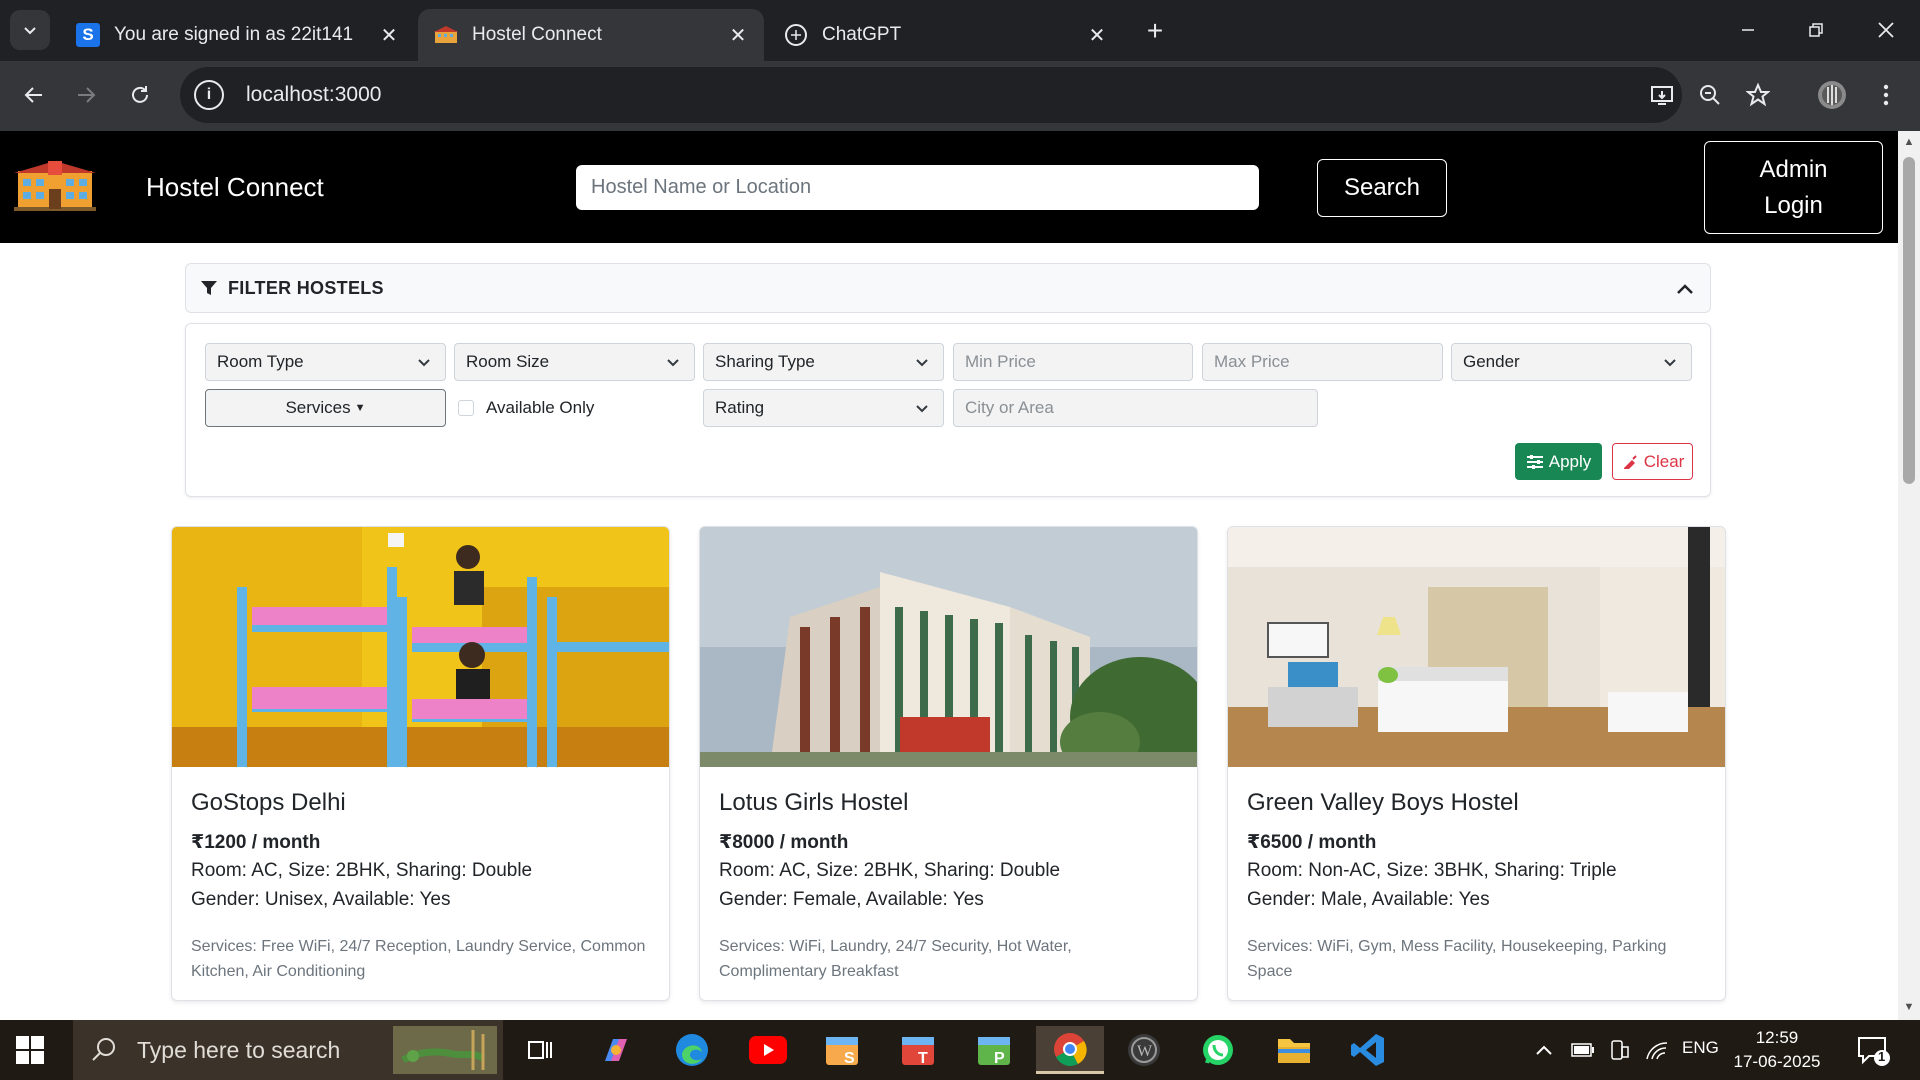  What do you see at coordinates (34, 95) in the screenshot?
I see `back-button` at bounding box center [34, 95].